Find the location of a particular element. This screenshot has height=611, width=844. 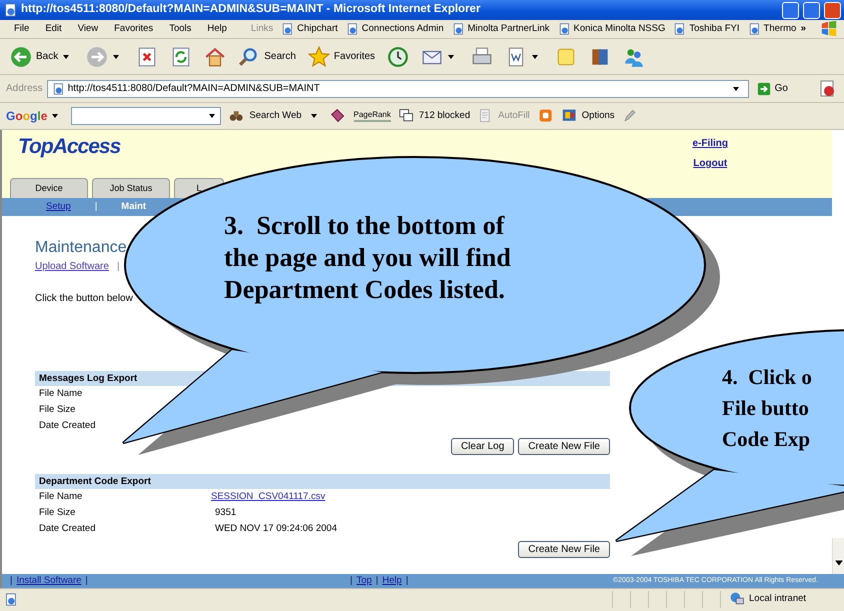

network-icon is located at coordinates (737, 599).